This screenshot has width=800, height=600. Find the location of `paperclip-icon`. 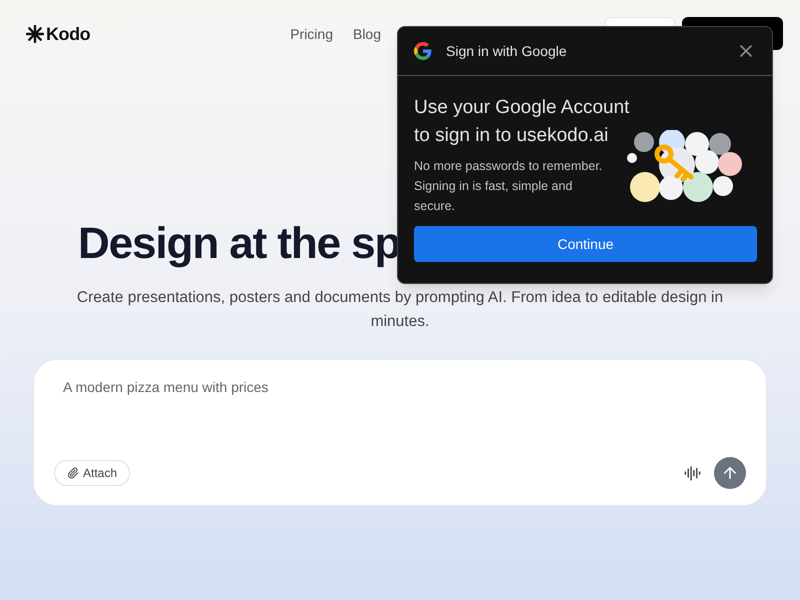

paperclip-icon is located at coordinates (73, 473).